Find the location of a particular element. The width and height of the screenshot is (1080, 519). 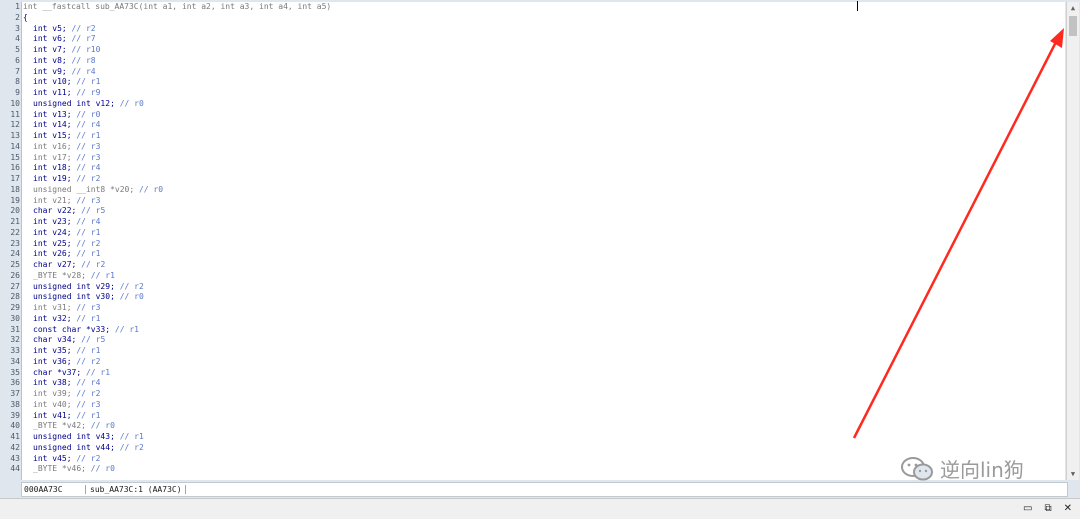

scroll-up-icon: ▲ is located at coordinates (1073, 8).